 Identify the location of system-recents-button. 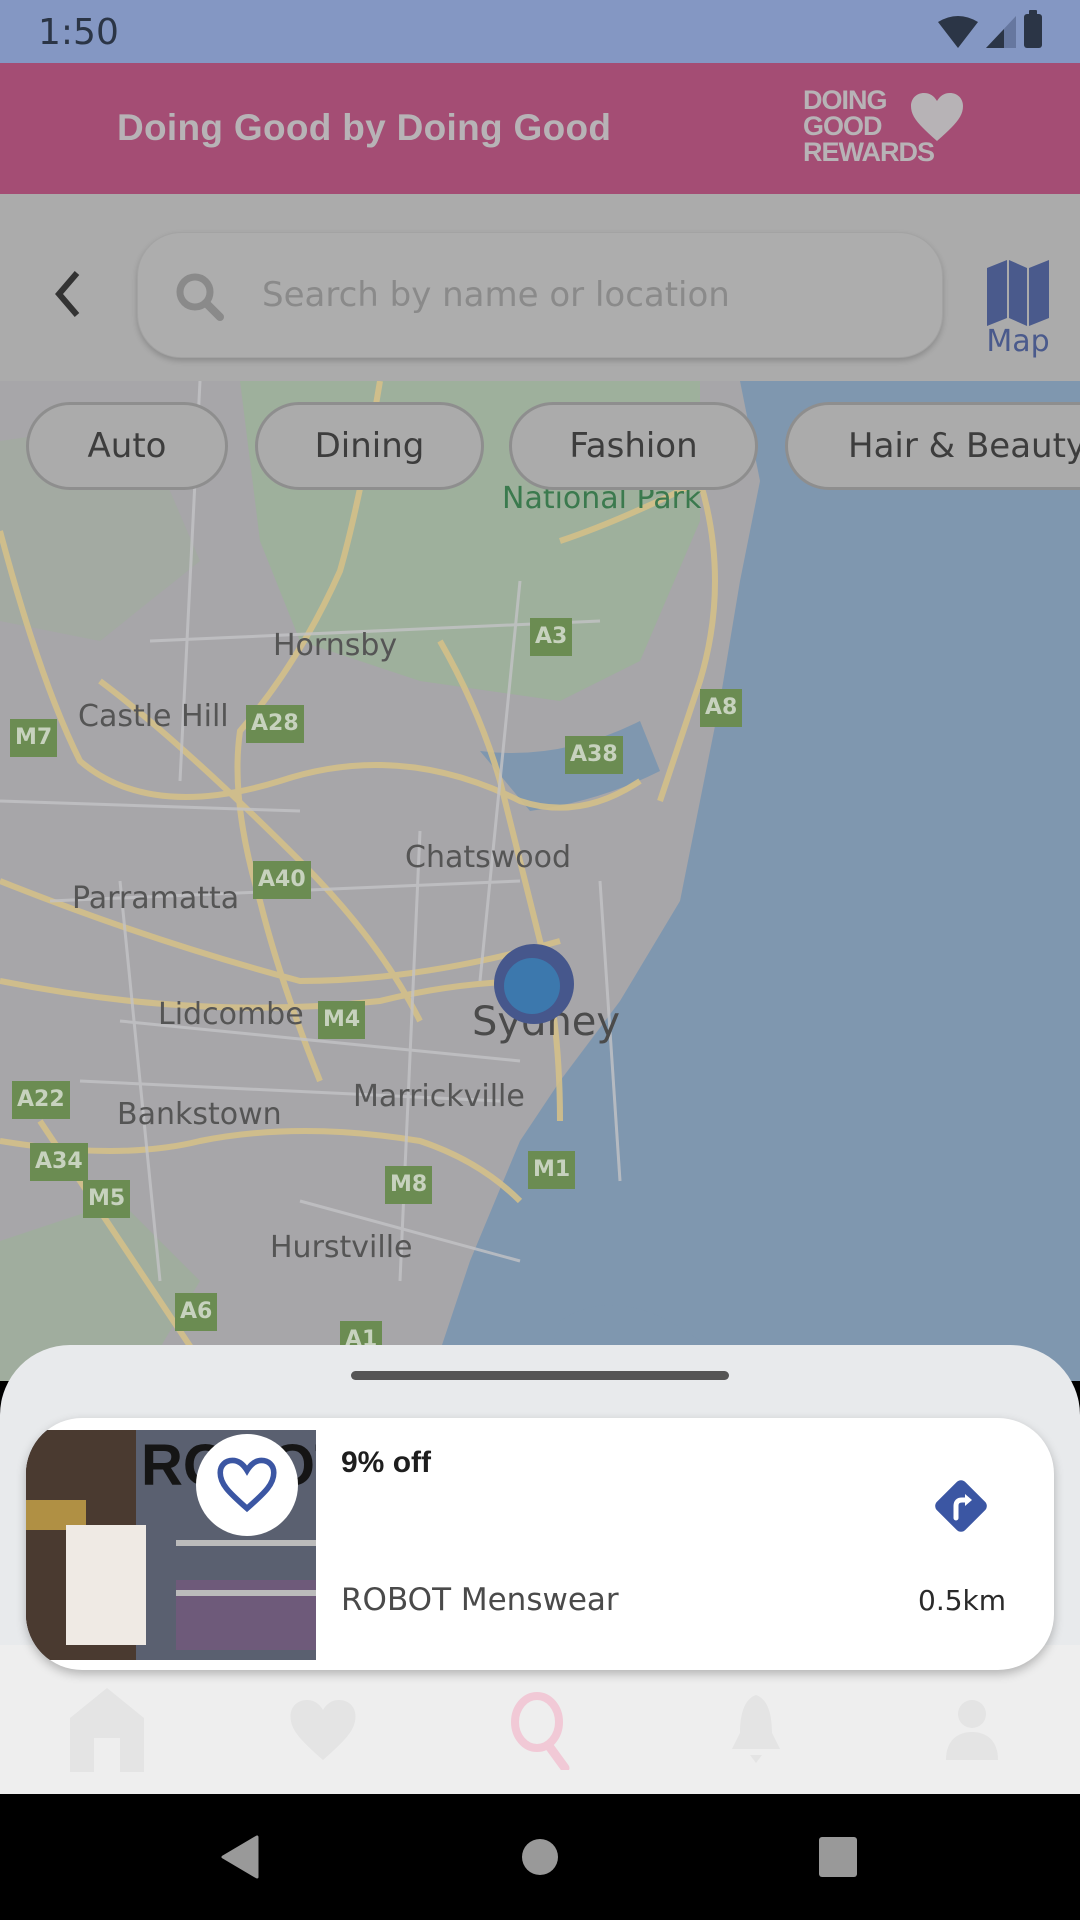
(838, 1857).